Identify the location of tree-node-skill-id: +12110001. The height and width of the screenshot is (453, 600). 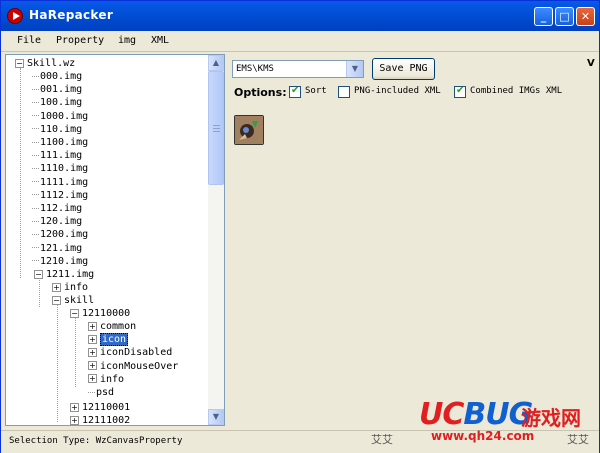
(100, 407).